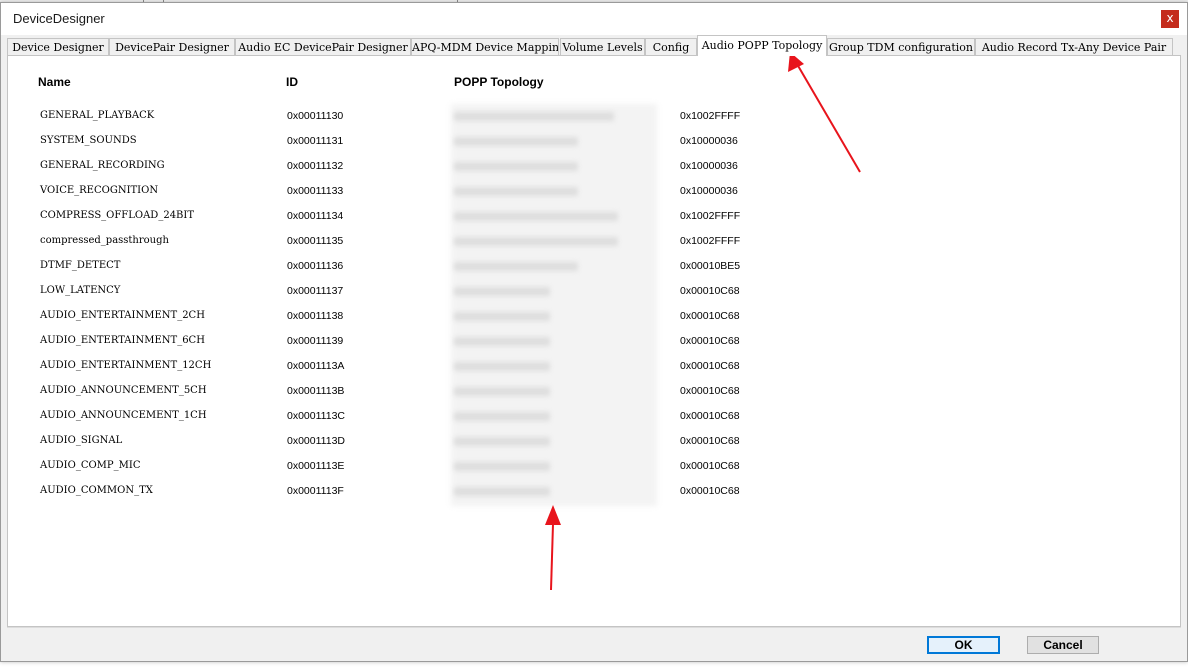  Describe the element at coordinates (553, 515) in the screenshot. I see `annotation-arrow-column-head` at that location.